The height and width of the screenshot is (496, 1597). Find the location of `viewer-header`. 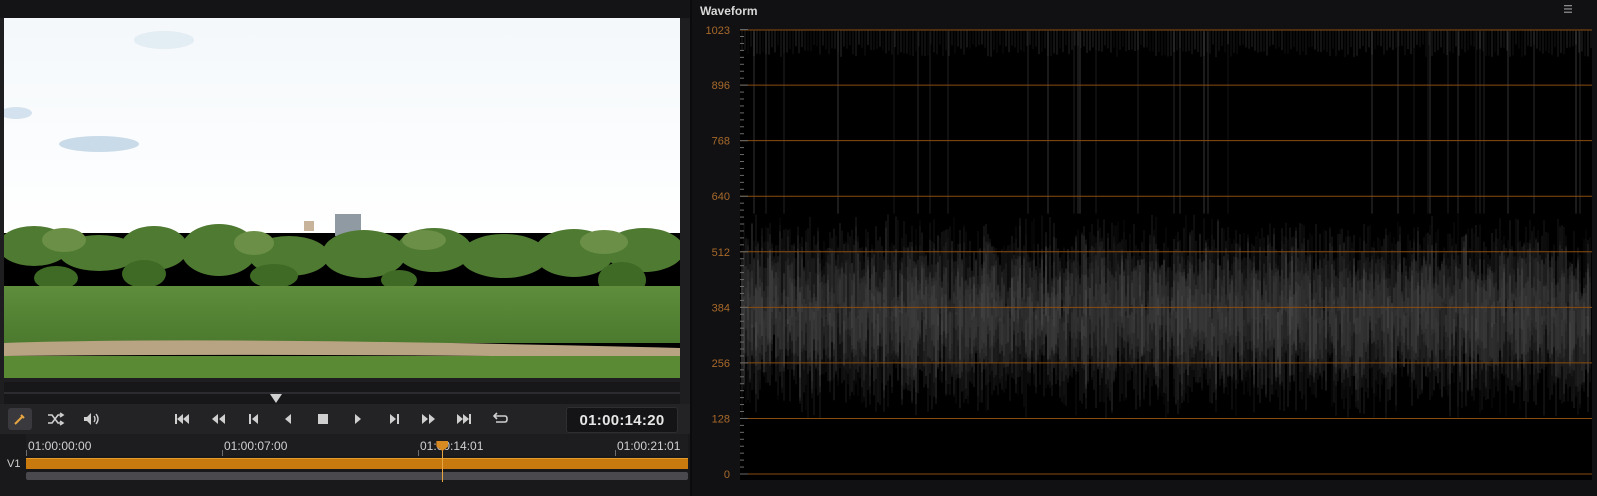

viewer-header is located at coordinates (345, 9).